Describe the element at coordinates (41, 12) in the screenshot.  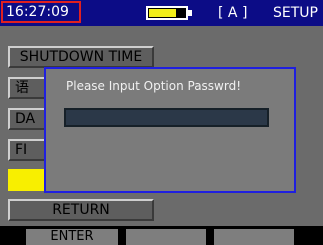
I see `clock-display: 16:27:09` at that location.